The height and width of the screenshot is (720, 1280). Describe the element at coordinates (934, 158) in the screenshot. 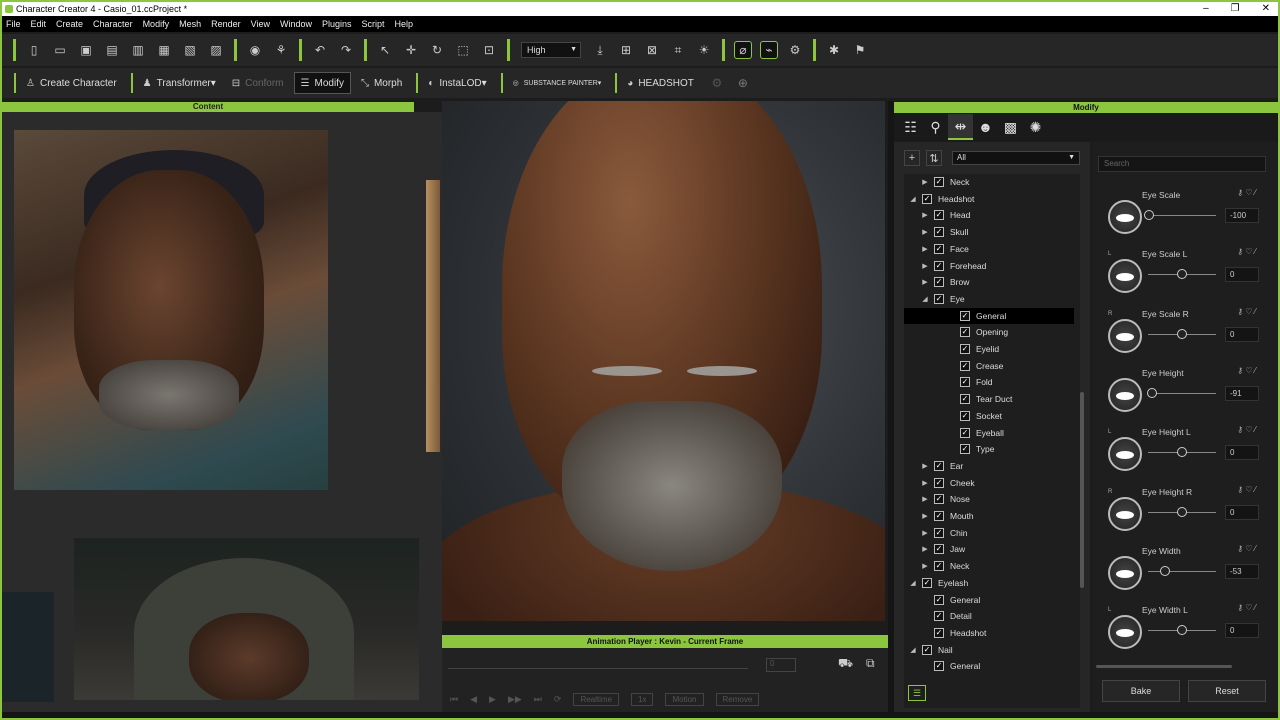

I see `sort-icon: ⇅` at that location.